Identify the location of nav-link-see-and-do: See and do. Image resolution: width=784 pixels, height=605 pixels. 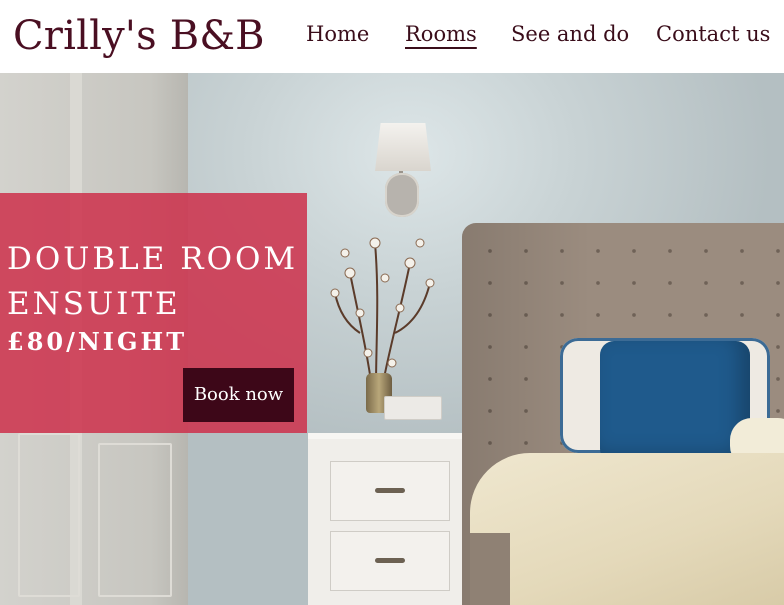
(570, 37).